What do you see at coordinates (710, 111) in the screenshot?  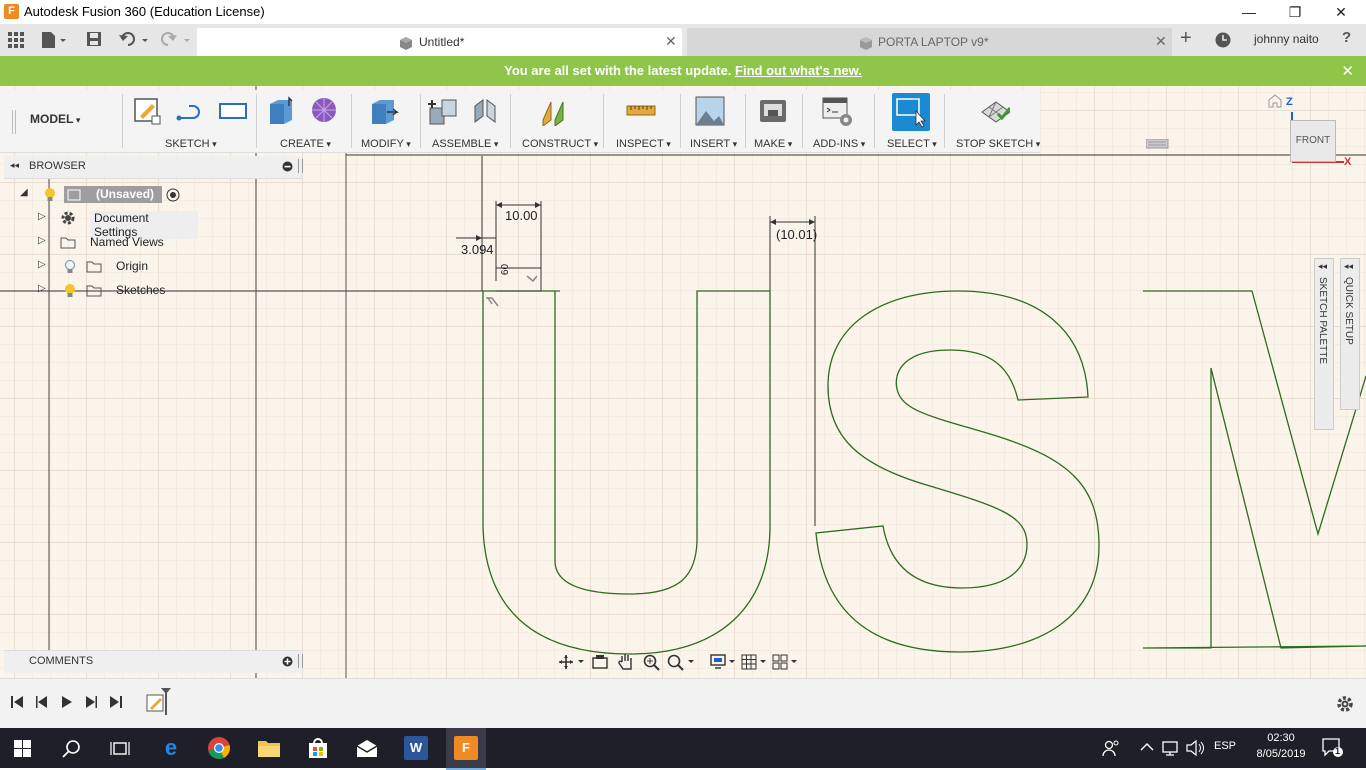 I see `insert-canvas-icon` at bounding box center [710, 111].